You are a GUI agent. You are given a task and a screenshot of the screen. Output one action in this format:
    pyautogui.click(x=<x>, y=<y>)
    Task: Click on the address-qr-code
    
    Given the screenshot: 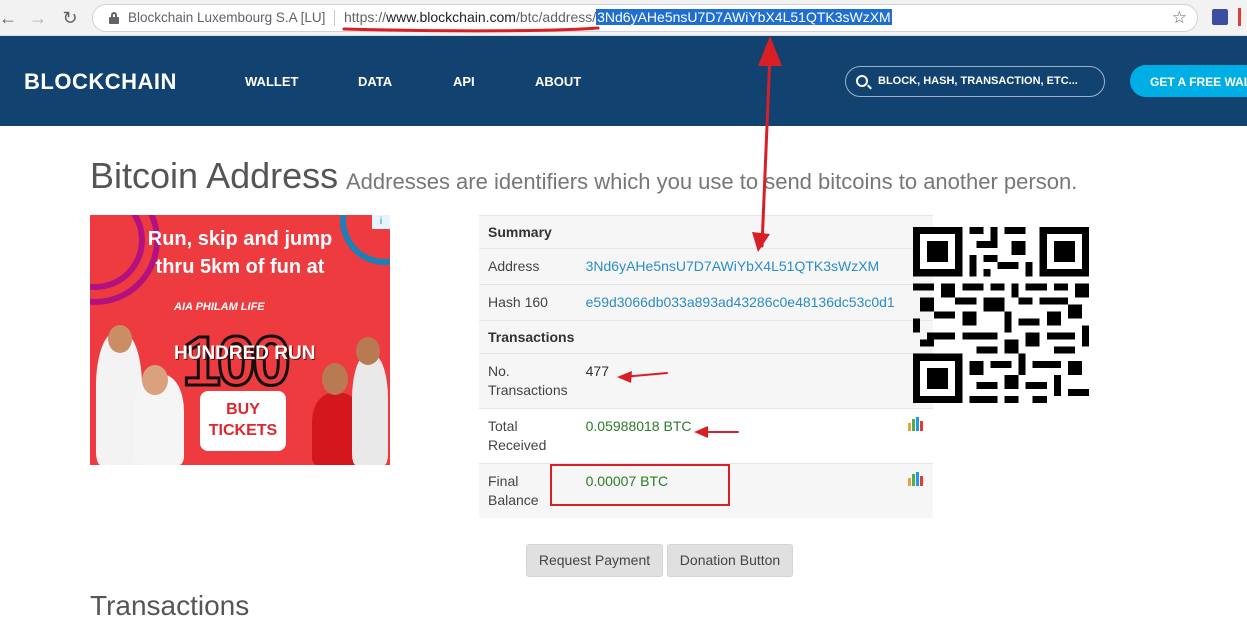 What is the action you would take?
    pyautogui.click(x=1001, y=315)
    